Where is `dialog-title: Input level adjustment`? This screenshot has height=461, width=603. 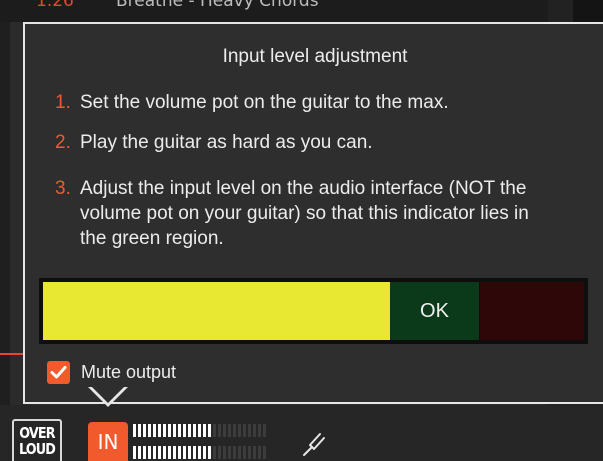 dialog-title: Input level adjustment is located at coordinates (315, 56).